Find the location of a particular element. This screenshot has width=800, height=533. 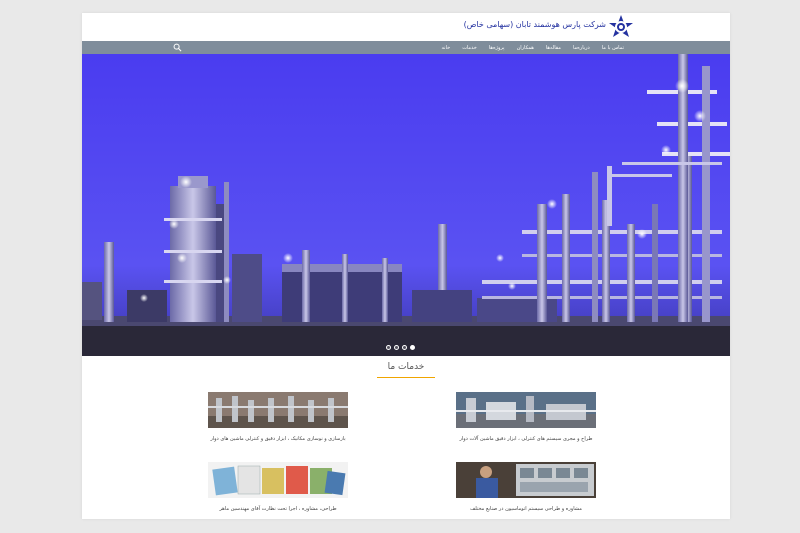

header: شرکت پارس هوشمند تابان (سهامی خاص) is located at coordinates (406, 27).